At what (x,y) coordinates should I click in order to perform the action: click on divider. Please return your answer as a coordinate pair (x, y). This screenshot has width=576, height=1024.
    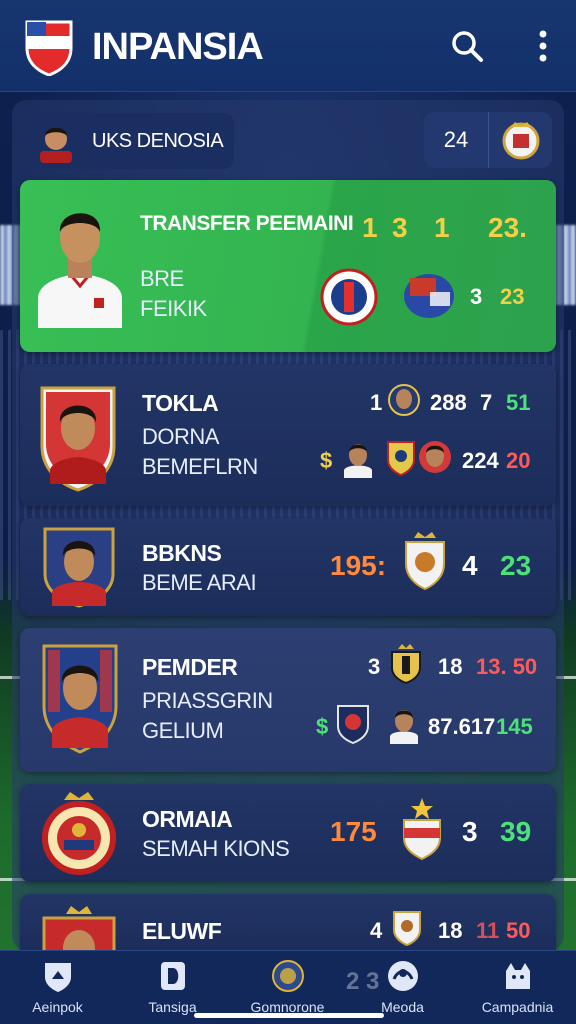
    Looking at the image, I should click on (488, 140).